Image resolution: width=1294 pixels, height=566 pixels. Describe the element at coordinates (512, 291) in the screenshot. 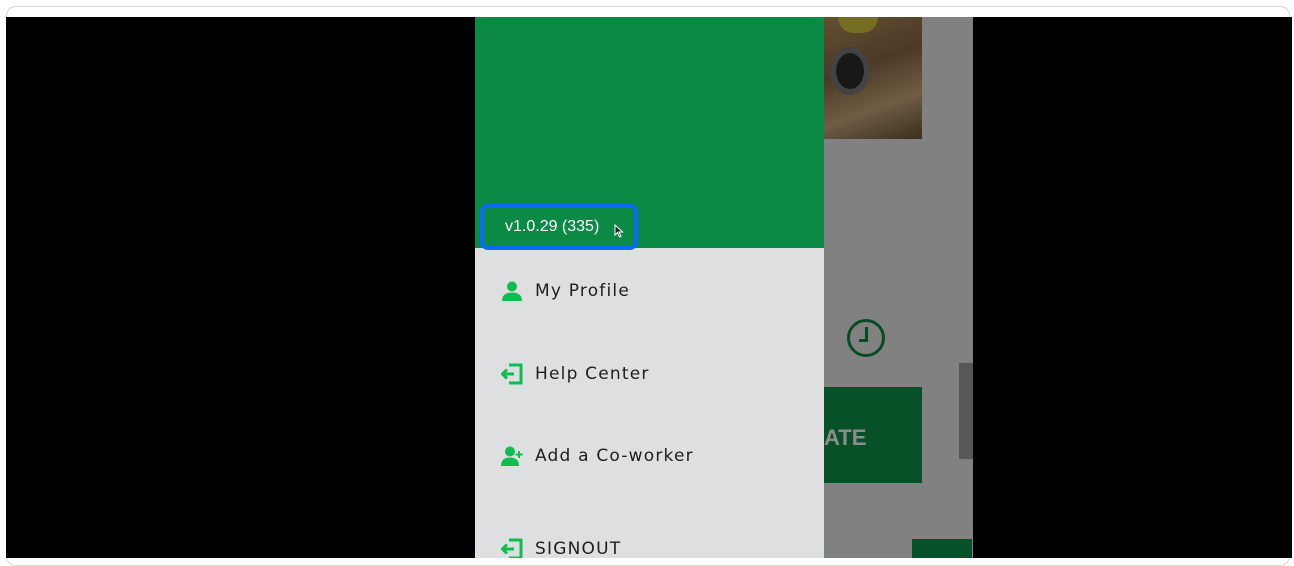

I see `person-icon` at that location.